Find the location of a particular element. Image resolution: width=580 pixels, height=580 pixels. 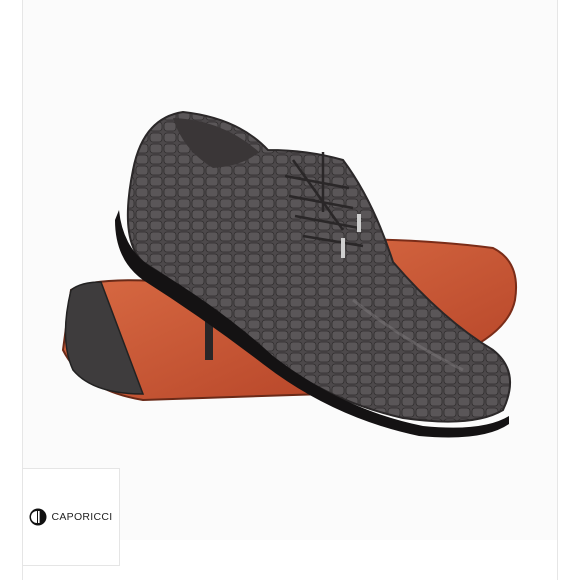

brand-logo-box: CAPORICCI is located at coordinates (71, 517).